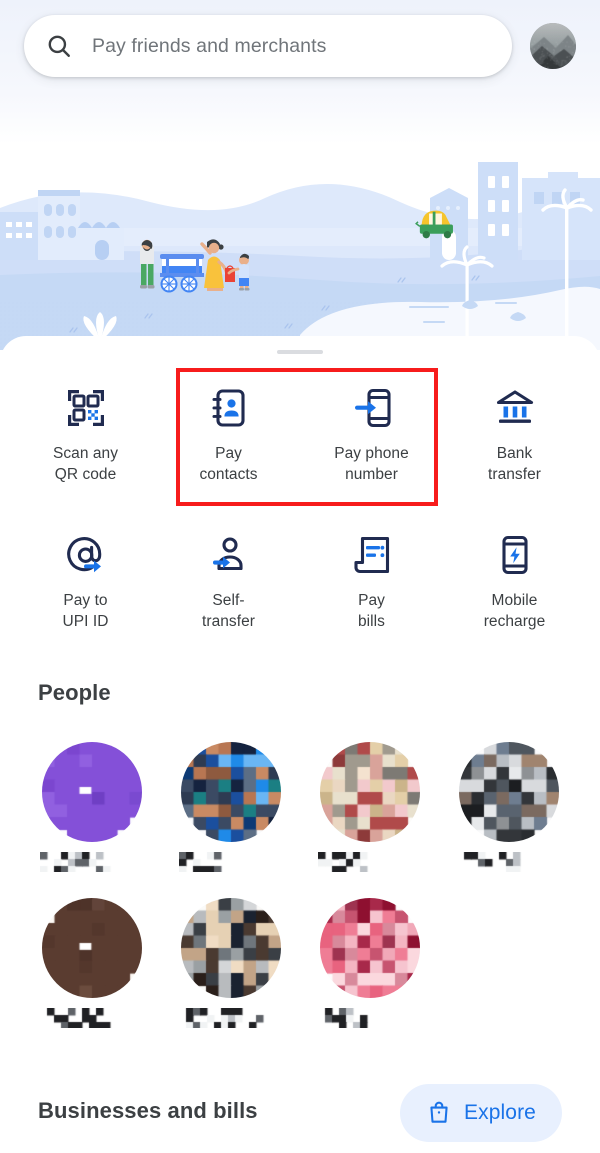 This screenshot has width=600, height=1153. I want to click on action-mobile-recharge: Mobile recharge, so click(514, 585).